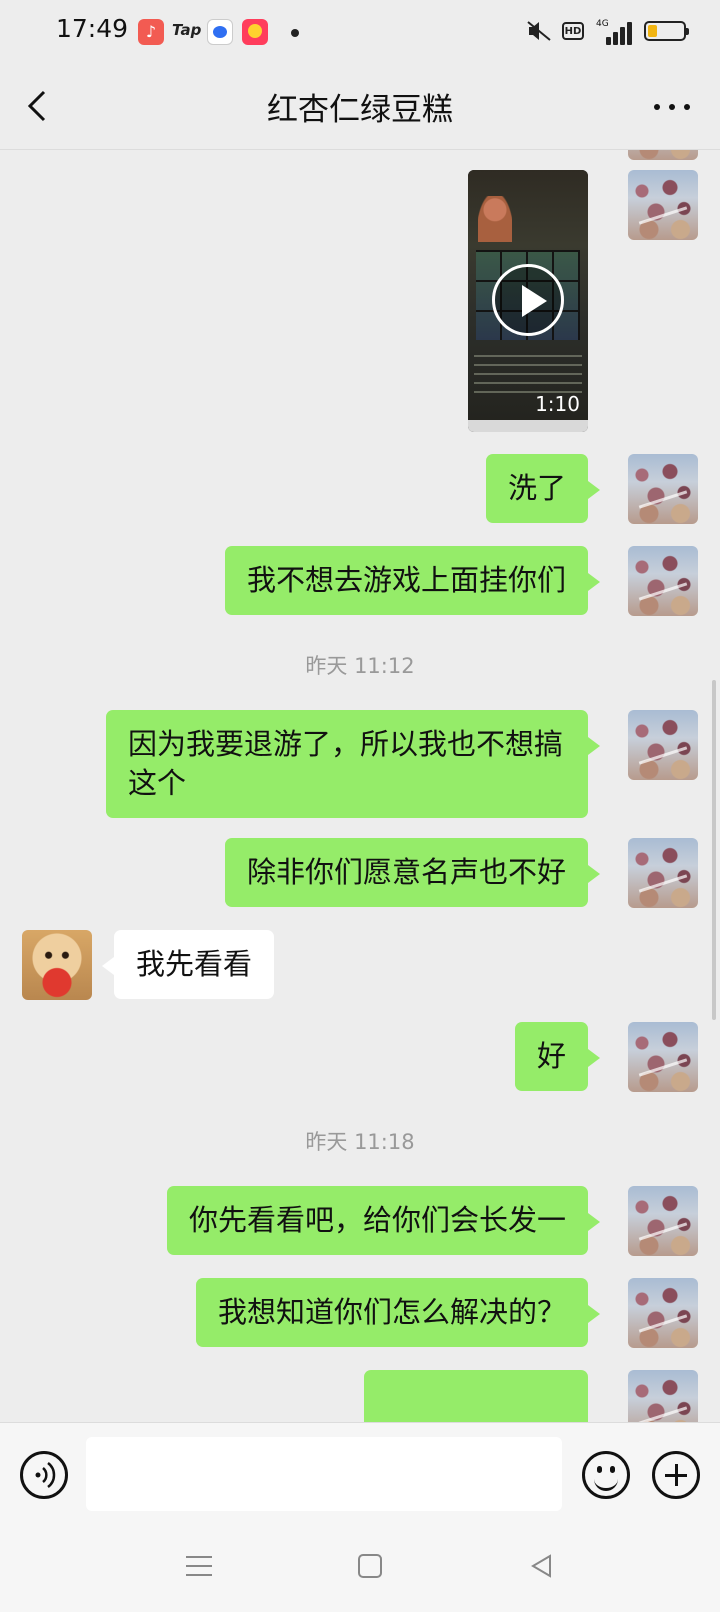 The height and width of the screenshot is (1612, 720). Describe the element at coordinates (360, 1057) in the screenshot. I see `message-row: 好` at that location.